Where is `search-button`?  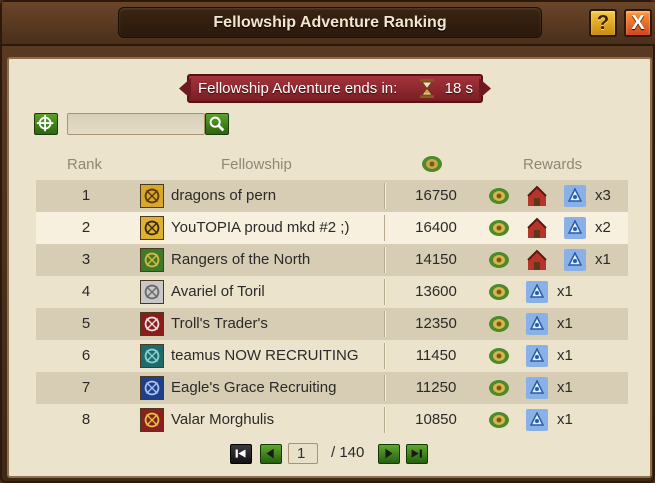 search-button is located at coordinates (217, 124).